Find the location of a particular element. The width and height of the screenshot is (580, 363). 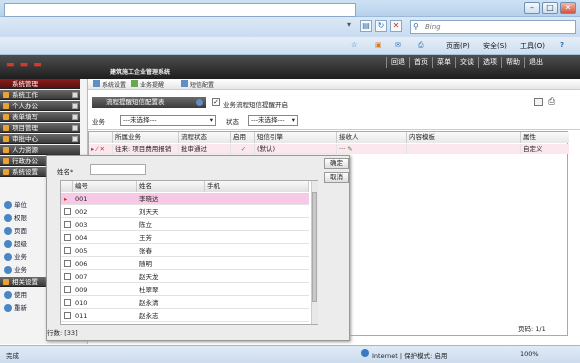

grid-header: 内容模板 is located at coordinates (464, 137).